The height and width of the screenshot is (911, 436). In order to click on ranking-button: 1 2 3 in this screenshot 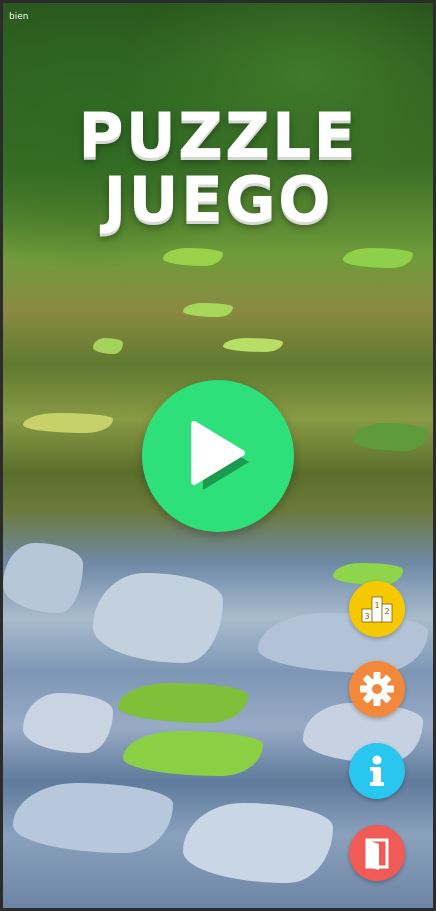, I will do `click(377, 609)`.